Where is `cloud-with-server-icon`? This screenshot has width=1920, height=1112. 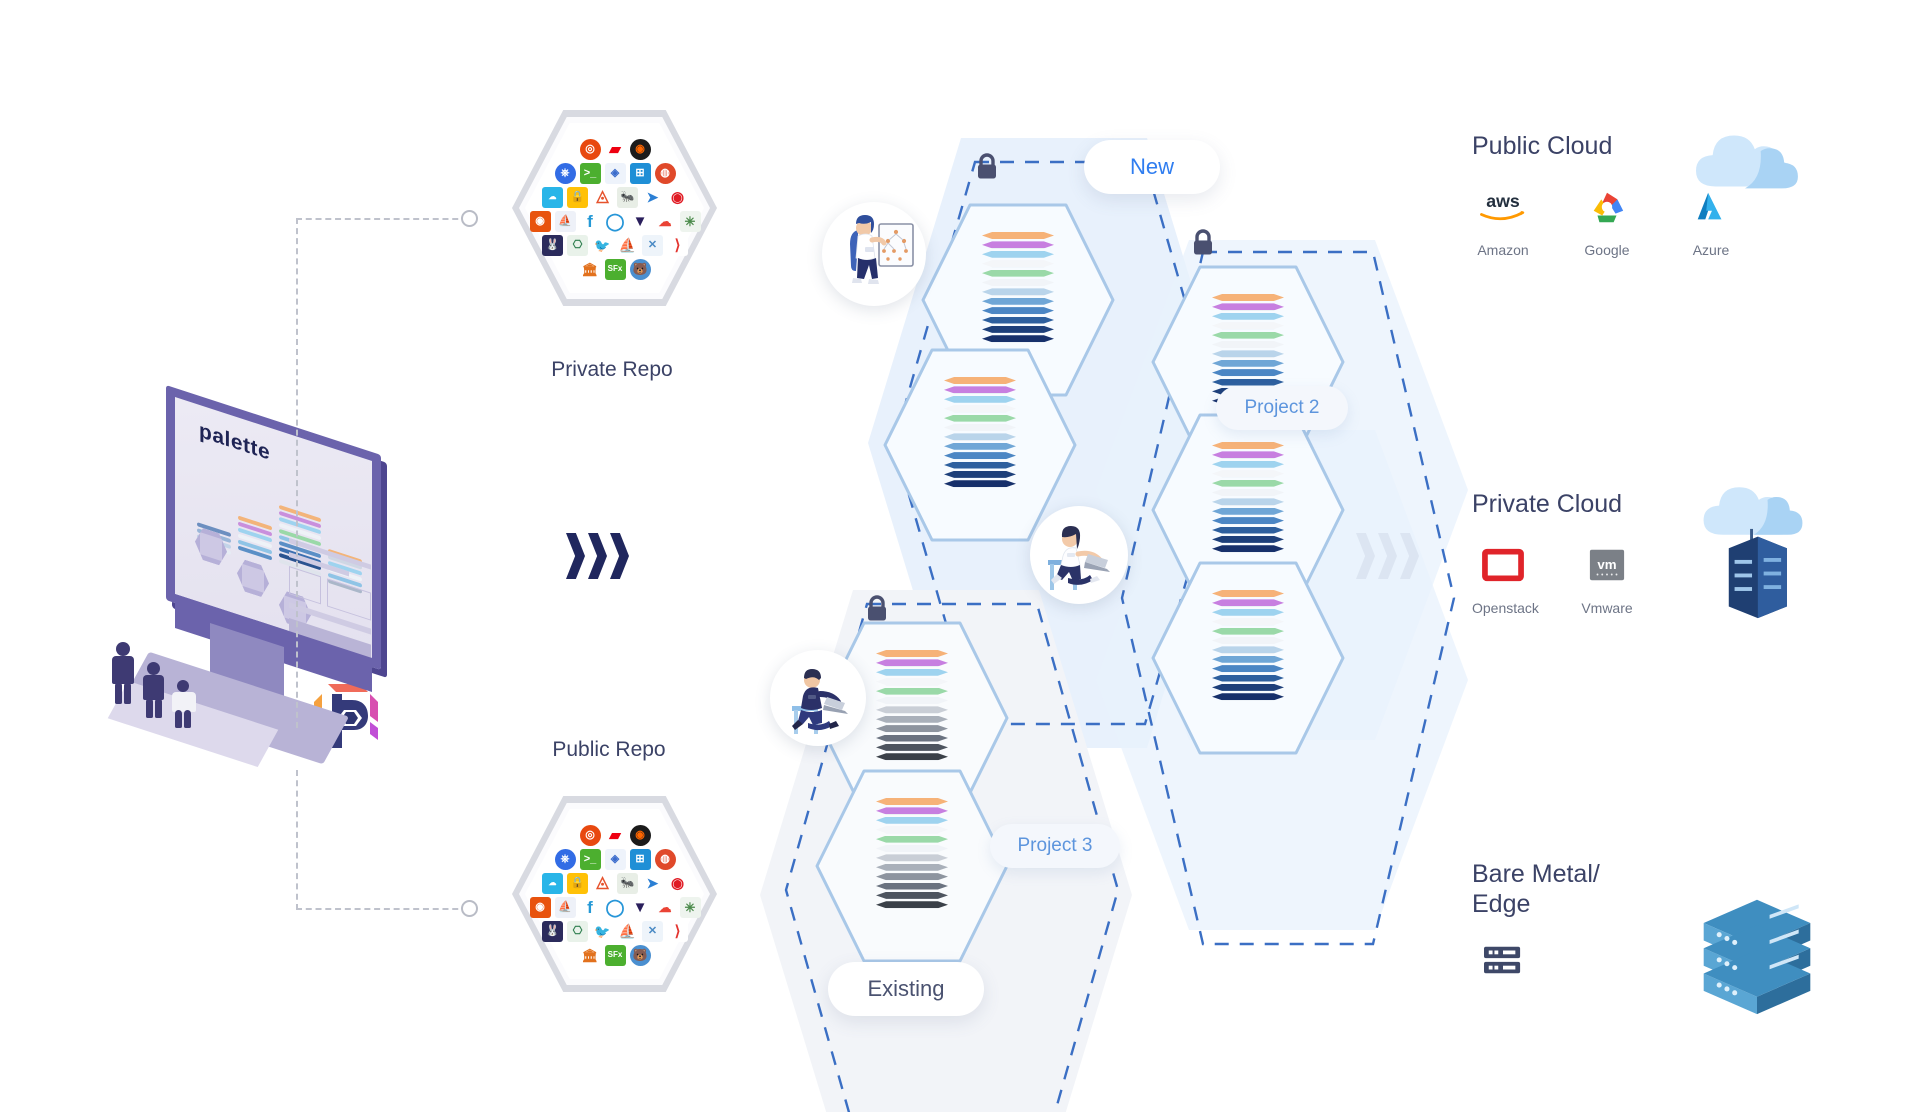
cloud-with-server-icon is located at coordinates (1753, 560).